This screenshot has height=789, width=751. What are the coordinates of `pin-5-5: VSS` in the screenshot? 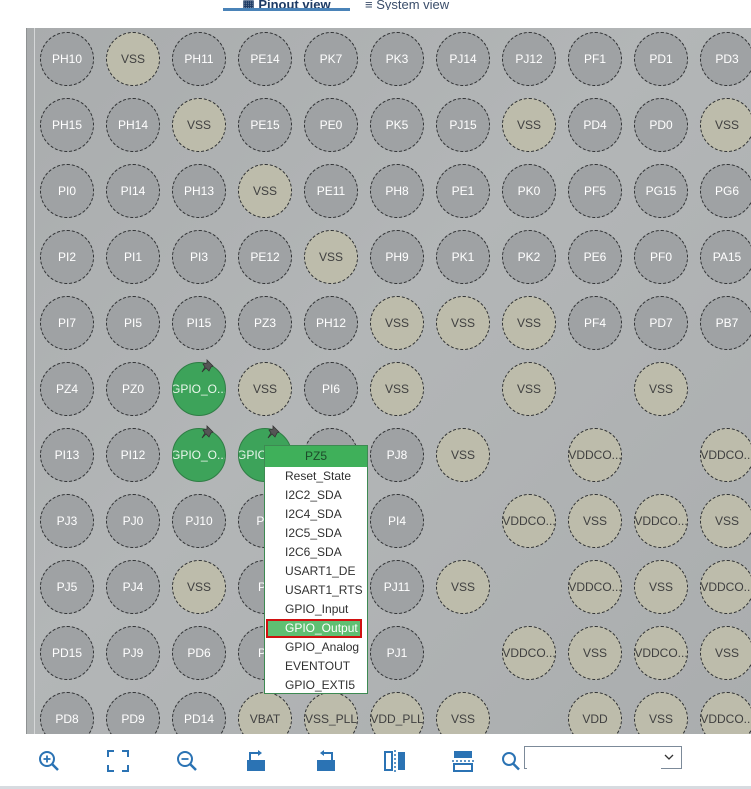 It's located at (397, 389).